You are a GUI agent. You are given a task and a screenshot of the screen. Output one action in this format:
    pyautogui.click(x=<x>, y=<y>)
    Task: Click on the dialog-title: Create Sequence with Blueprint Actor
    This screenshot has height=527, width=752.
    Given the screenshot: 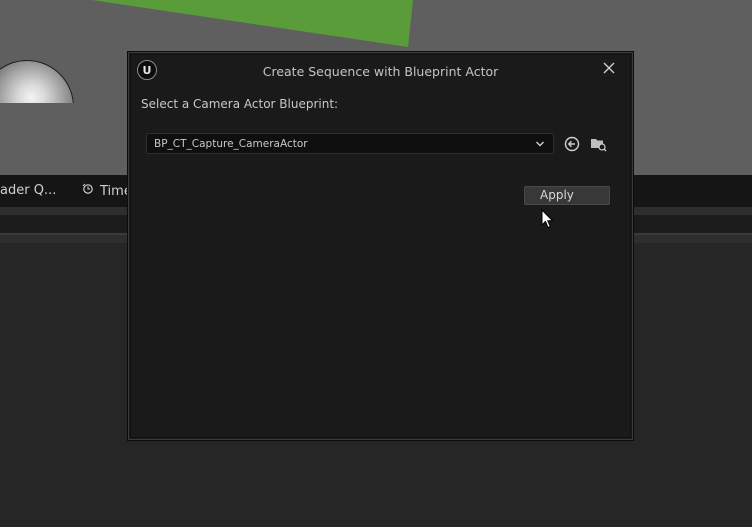 What is the action you would take?
    pyautogui.click(x=380, y=71)
    